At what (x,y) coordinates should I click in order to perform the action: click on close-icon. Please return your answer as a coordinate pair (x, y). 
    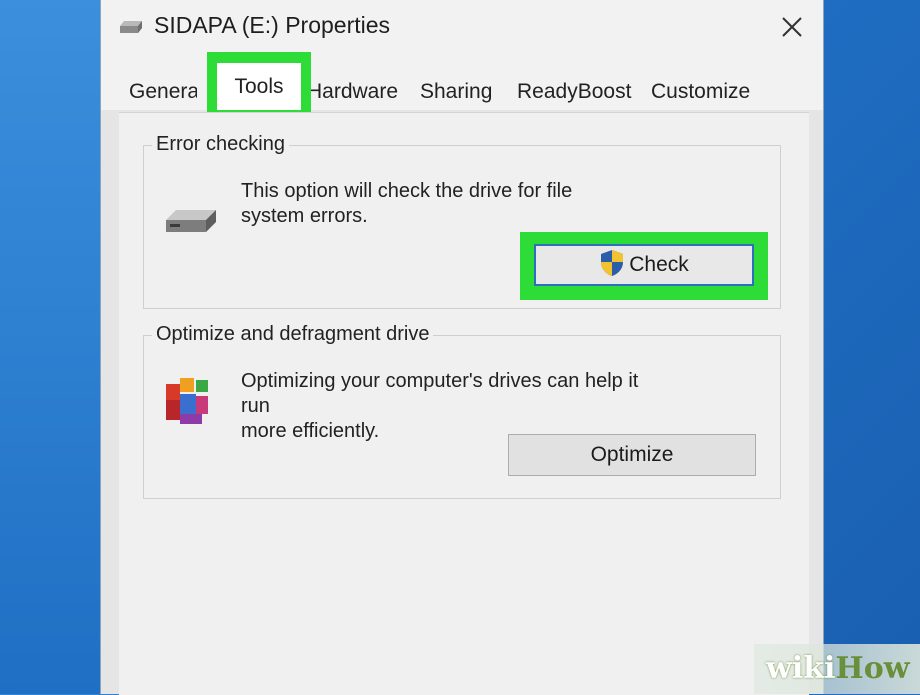
    Looking at the image, I should click on (792, 27).